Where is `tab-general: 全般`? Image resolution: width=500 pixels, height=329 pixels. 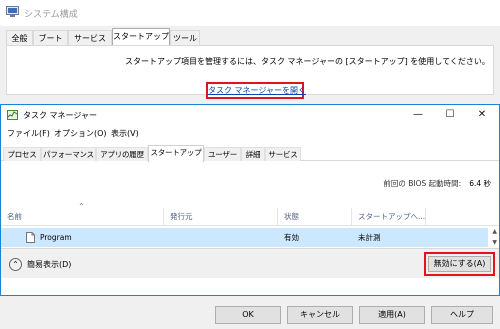 tab-general: 全般 is located at coordinates (19, 38).